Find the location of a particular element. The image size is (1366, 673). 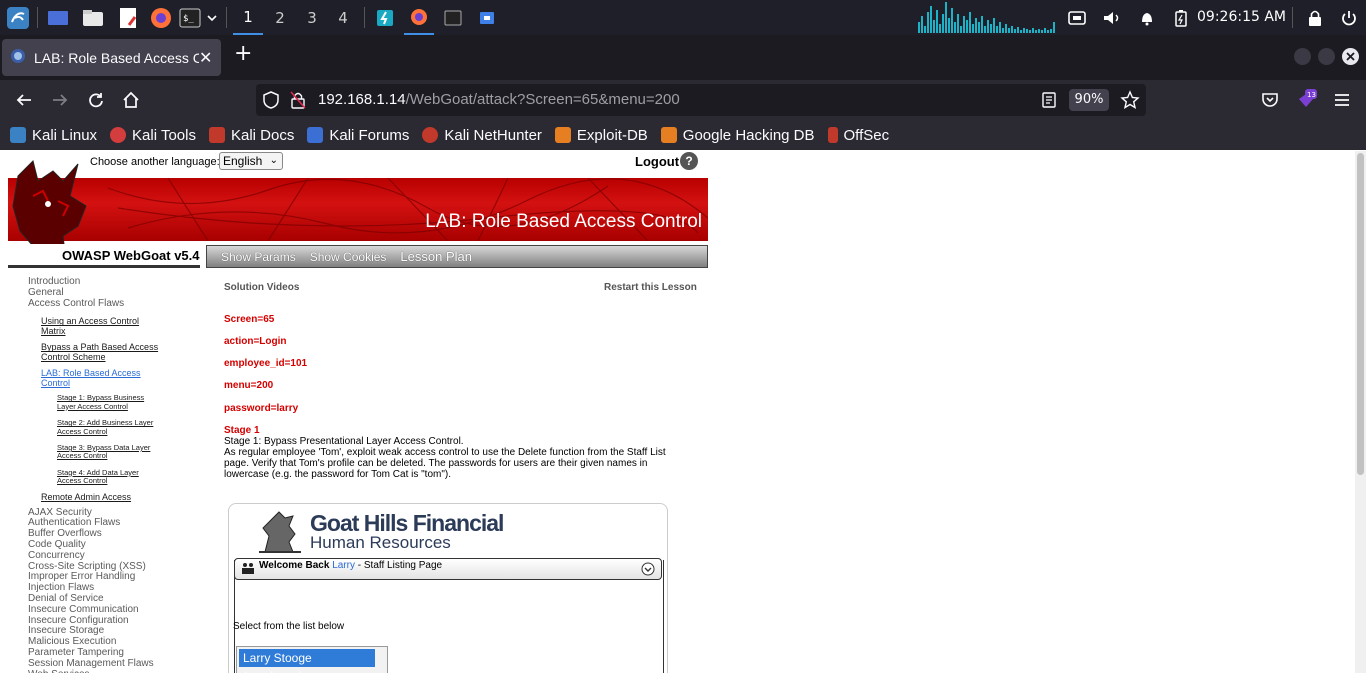

cpu-graph is located at coordinates (986, 17).